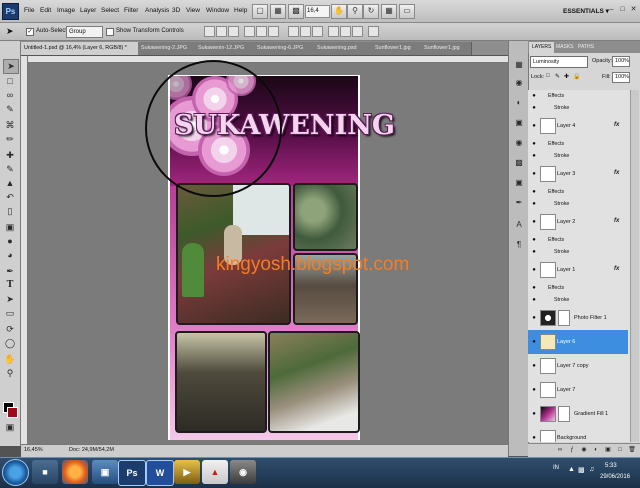 The image size is (640, 488). Describe the element at coordinates (10, 329) in the screenshot. I see `3d-rotate-tool-icon: ⟳` at that location.